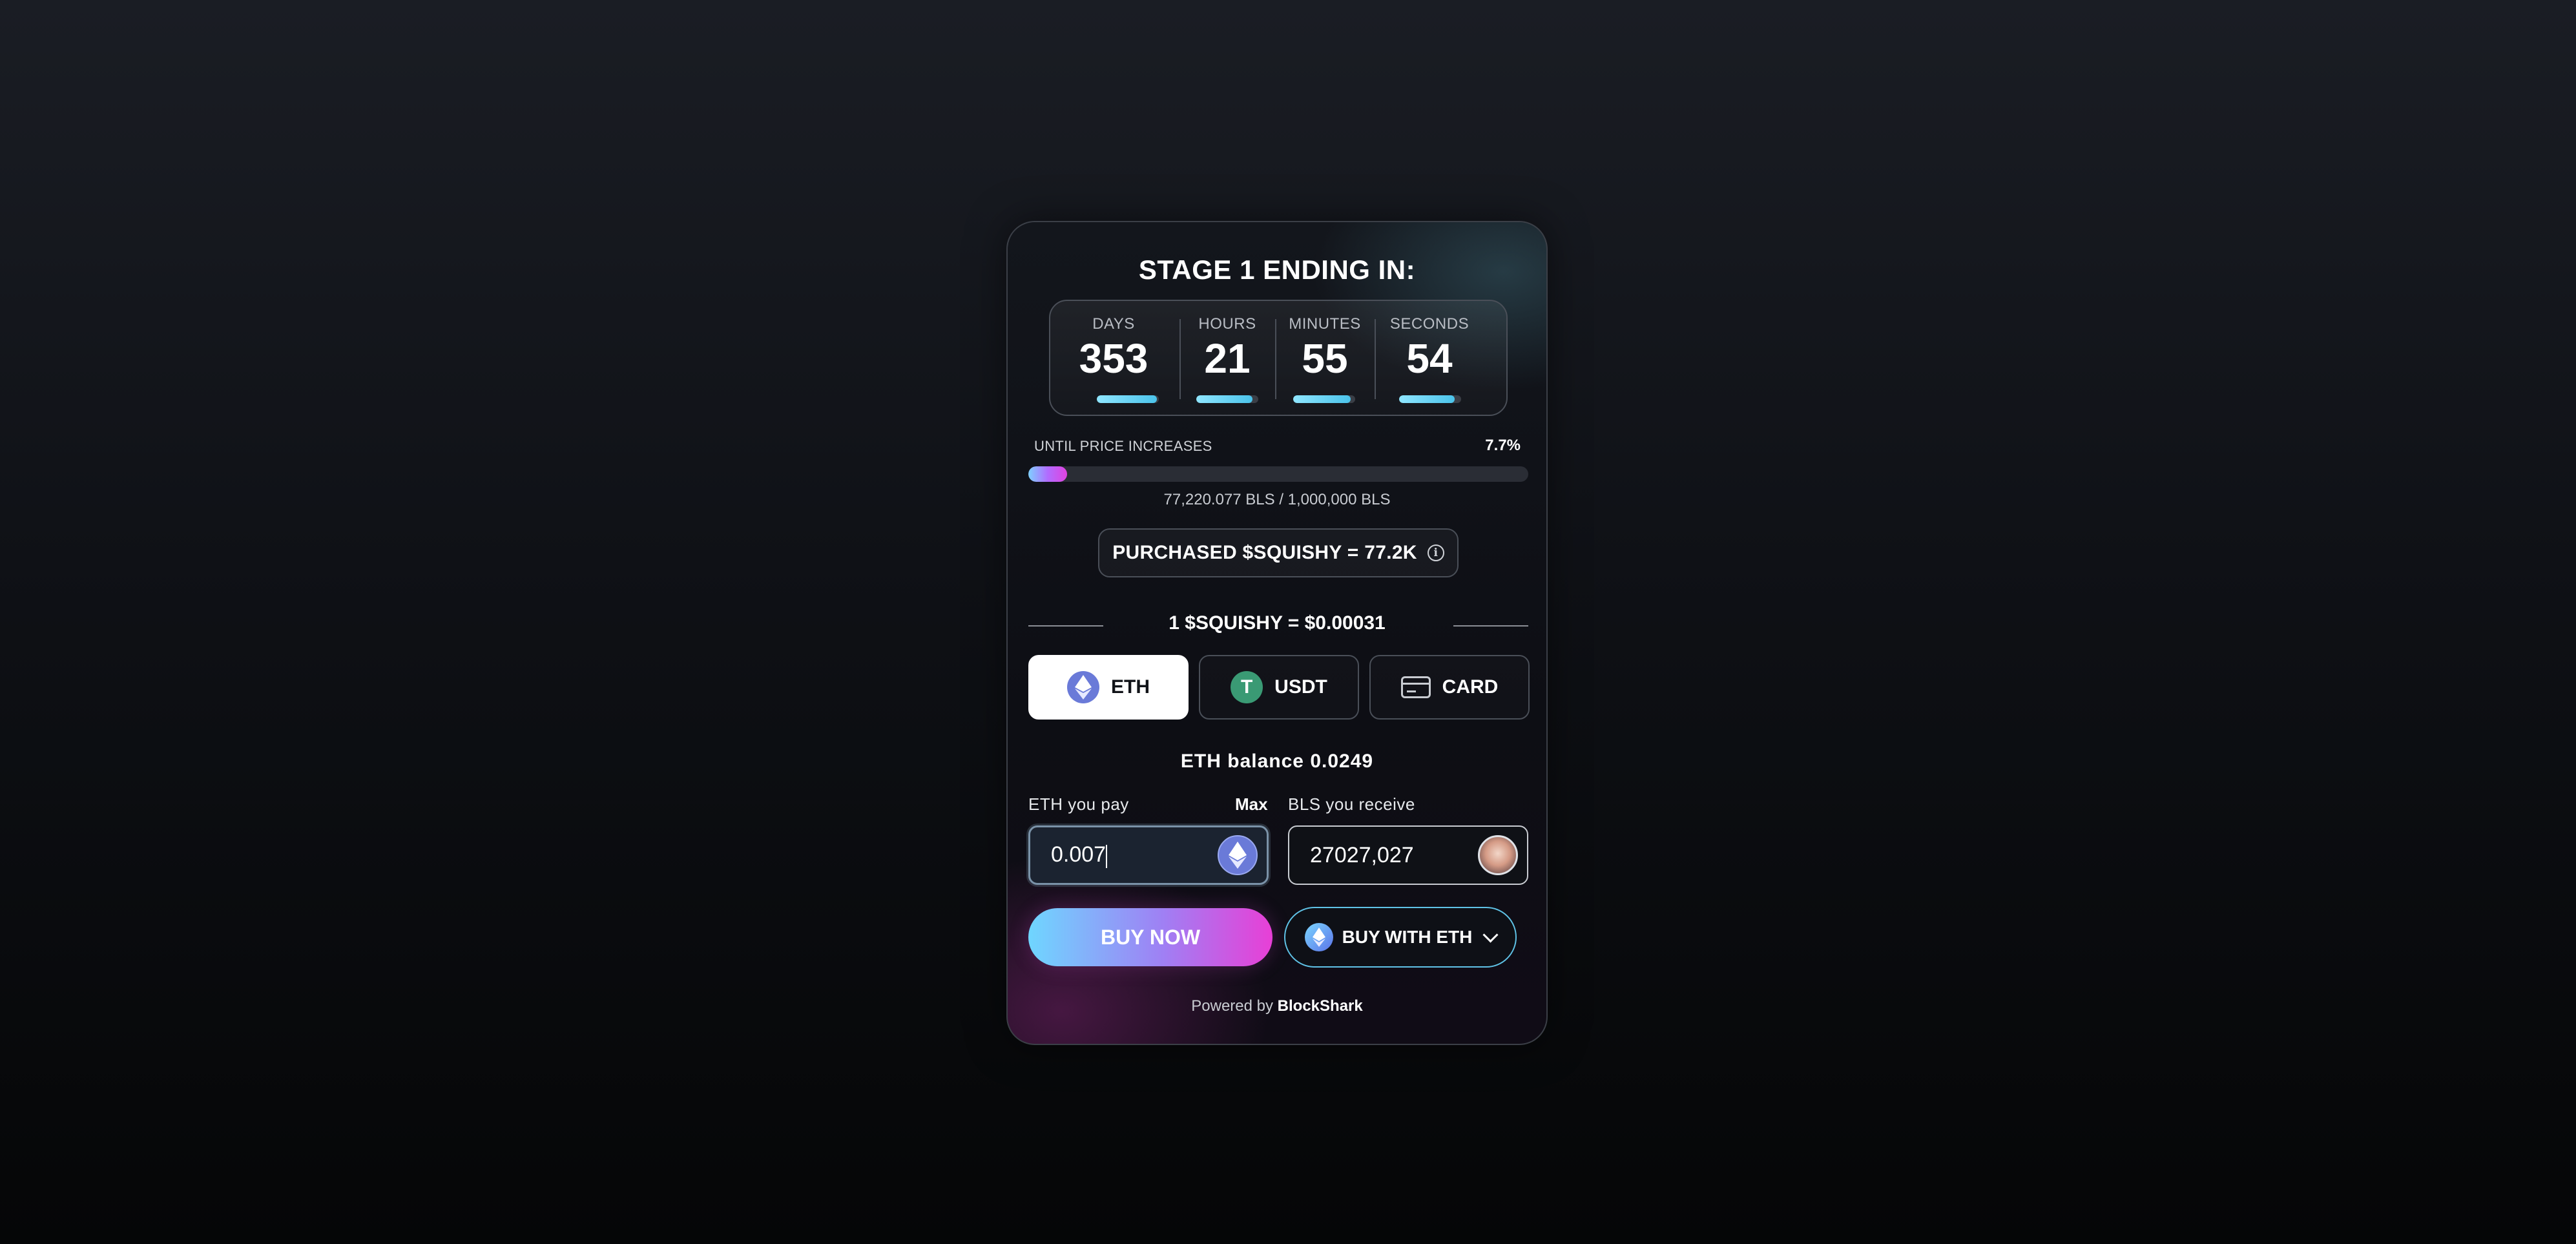 This screenshot has height=1244, width=2576. I want to click on countdown-days-value: 353, so click(1113, 358).